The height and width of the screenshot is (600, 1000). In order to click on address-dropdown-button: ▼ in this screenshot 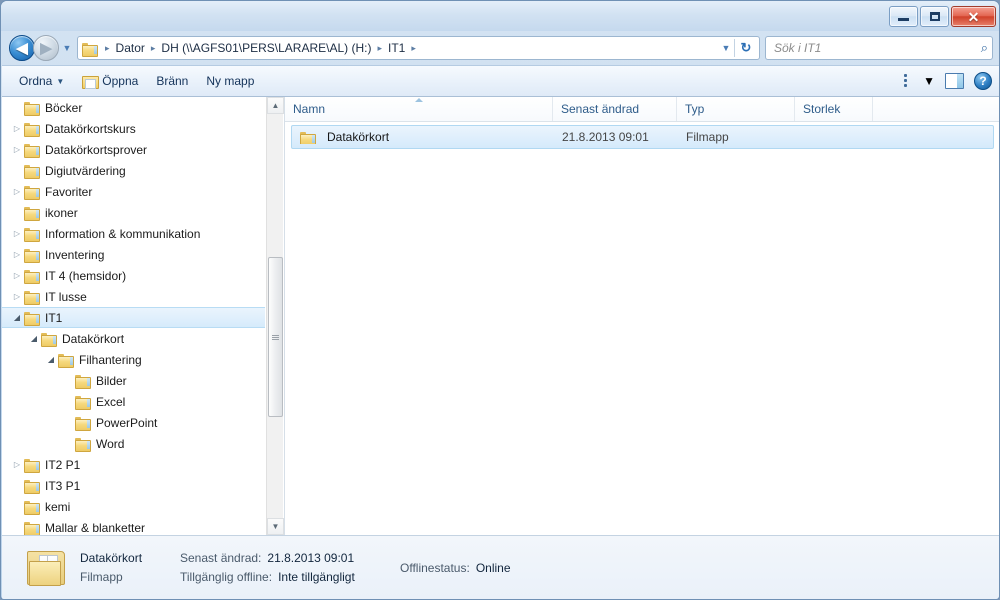, I will do `click(726, 48)`.